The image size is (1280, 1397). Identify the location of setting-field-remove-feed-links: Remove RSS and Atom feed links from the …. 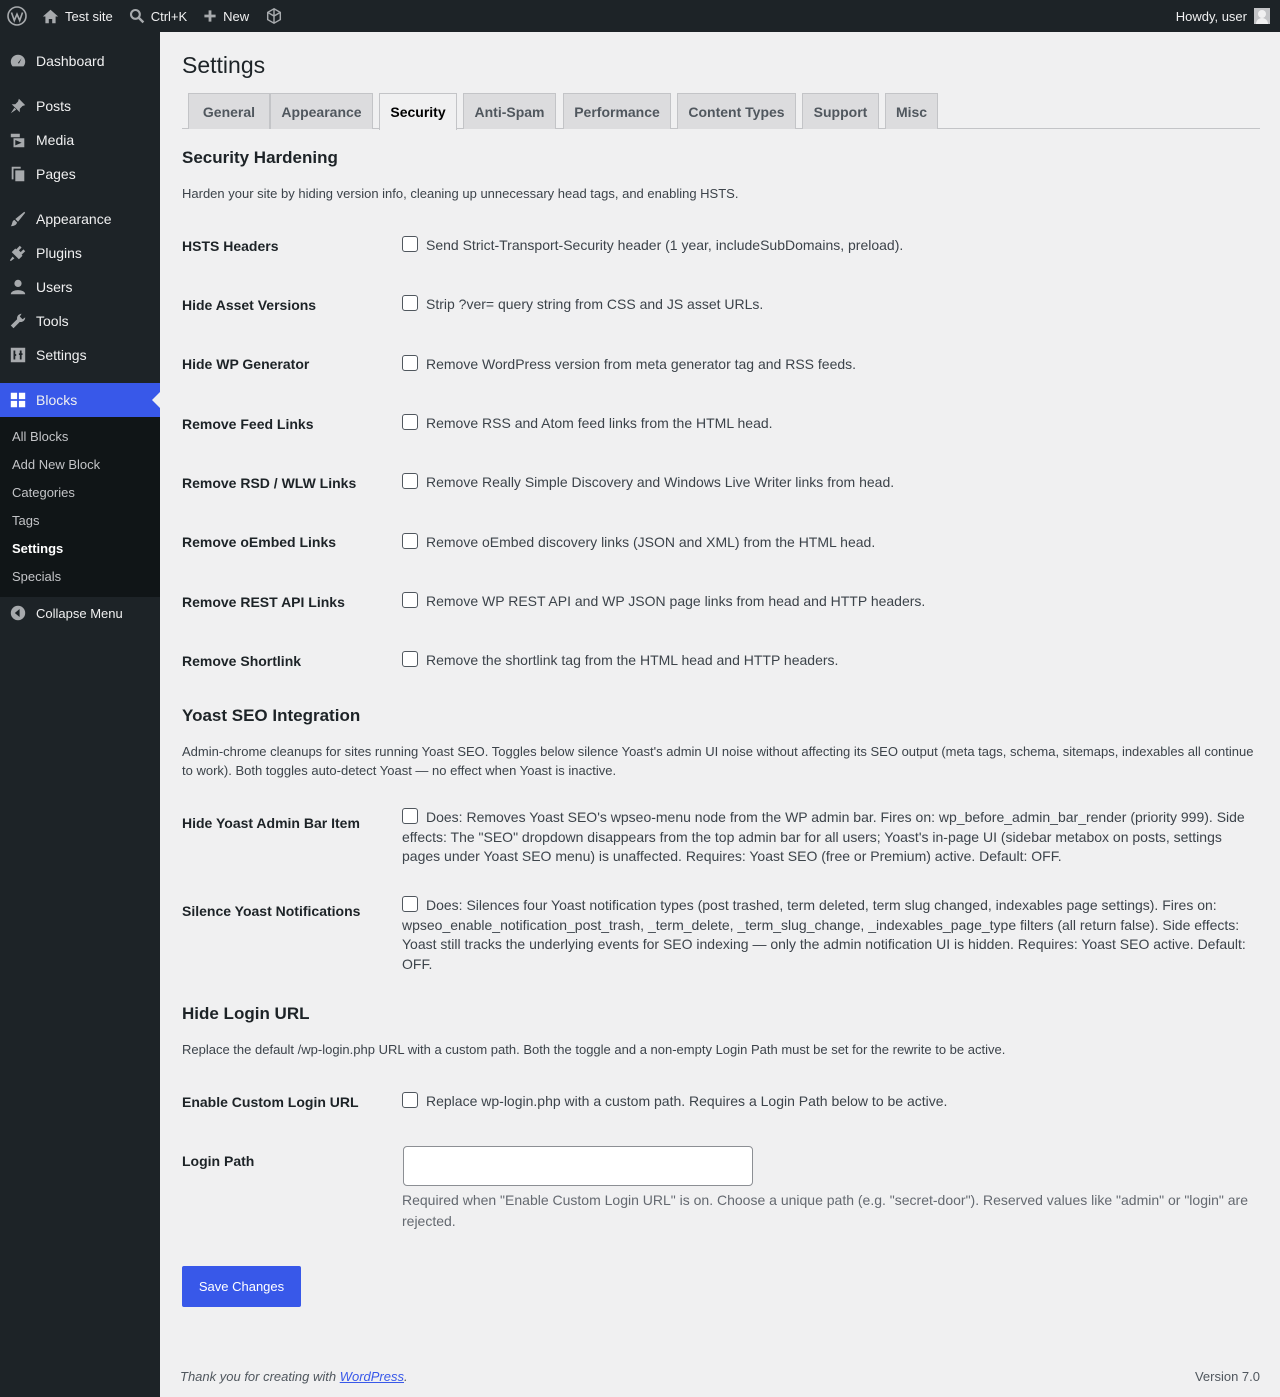
(827, 424).